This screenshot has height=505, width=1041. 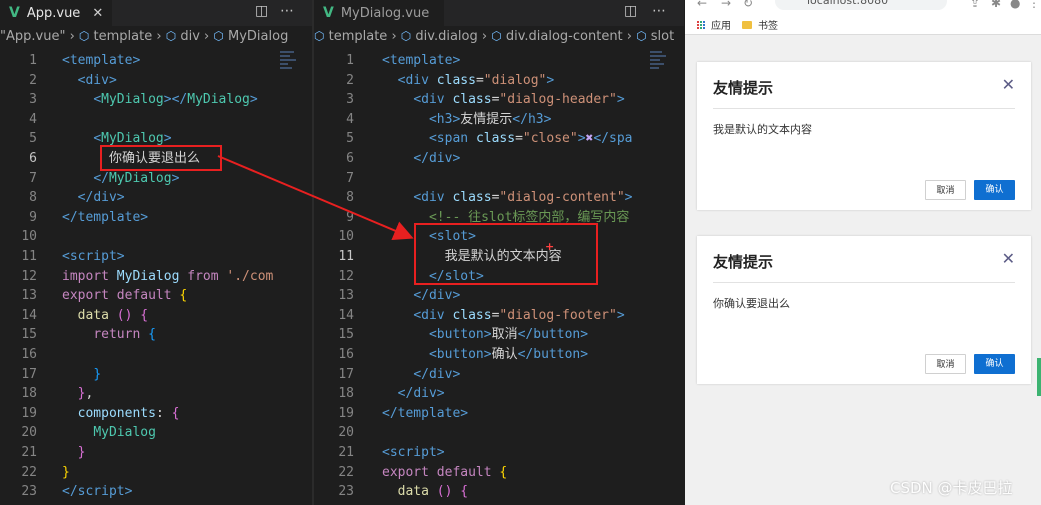 What do you see at coordinates (499, 178) in the screenshot?
I see `code-line: 7` at bounding box center [499, 178].